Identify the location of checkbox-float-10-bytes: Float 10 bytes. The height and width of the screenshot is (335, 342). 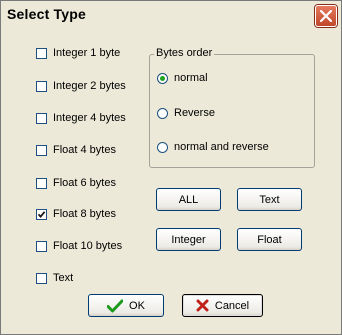
(79, 246).